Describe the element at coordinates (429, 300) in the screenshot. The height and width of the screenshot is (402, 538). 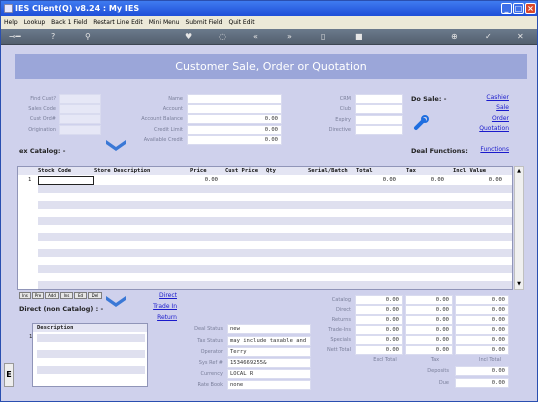
I see `catalog-tax-value: 0.00` at that location.